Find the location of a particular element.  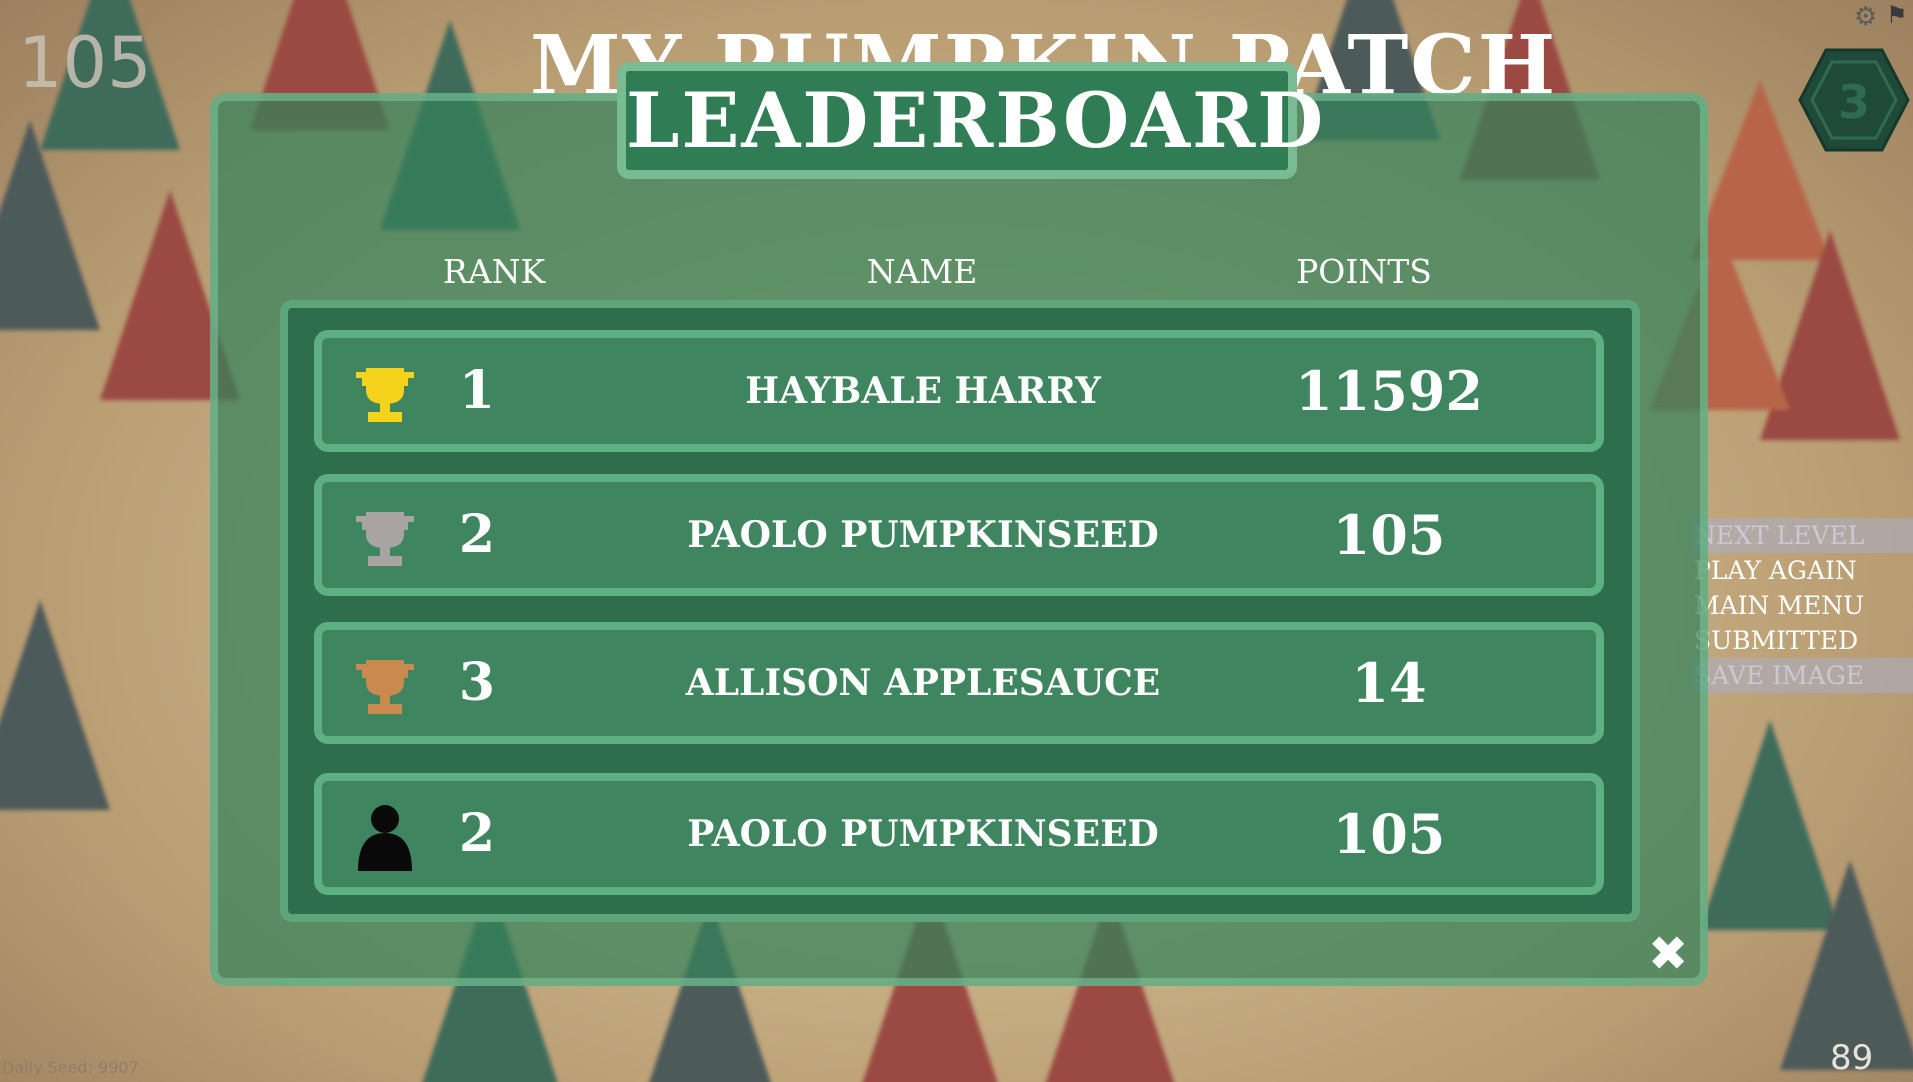

player-points: 14 is located at coordinates (1389, 683).